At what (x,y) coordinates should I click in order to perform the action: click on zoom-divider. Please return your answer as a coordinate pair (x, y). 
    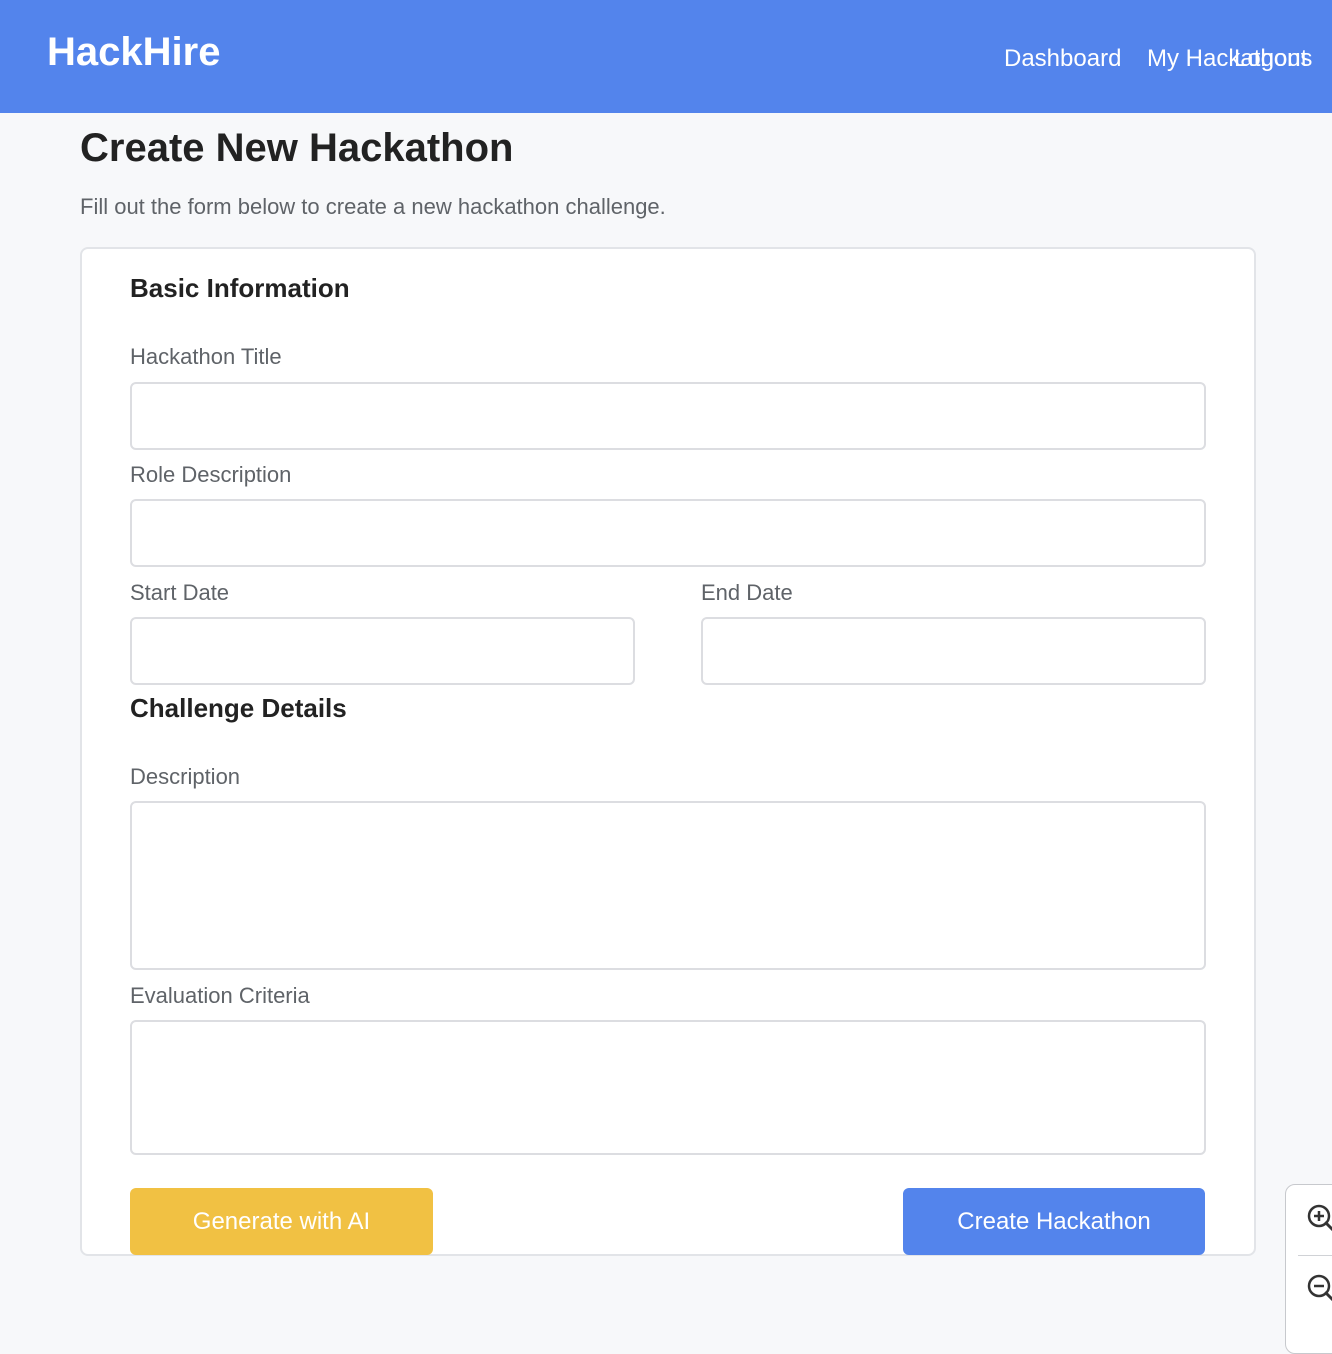
    Looking at the image, I should click on (1315, 1255).